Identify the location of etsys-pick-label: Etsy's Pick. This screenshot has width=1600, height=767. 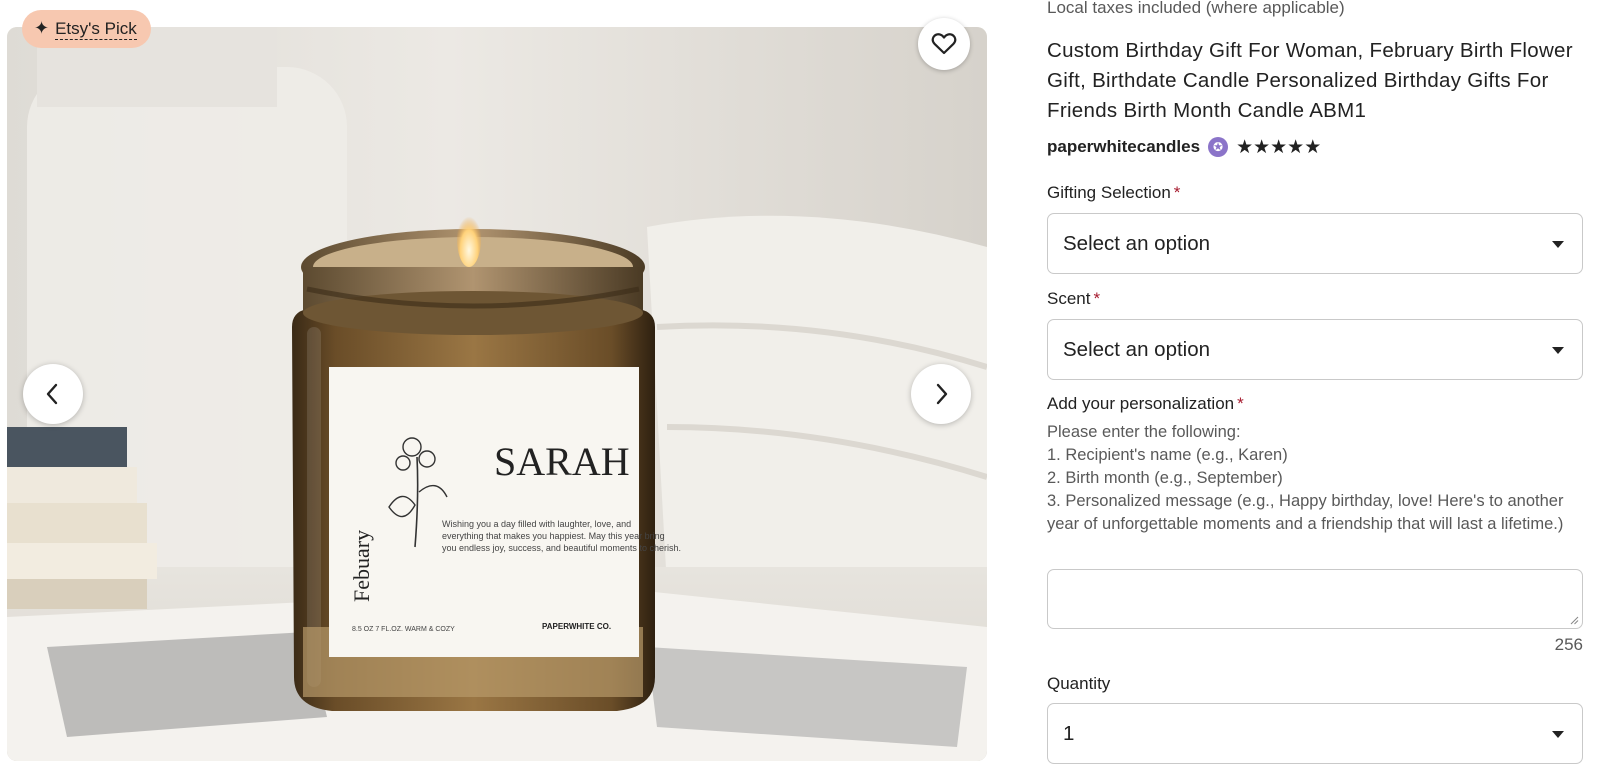
(96, 29).